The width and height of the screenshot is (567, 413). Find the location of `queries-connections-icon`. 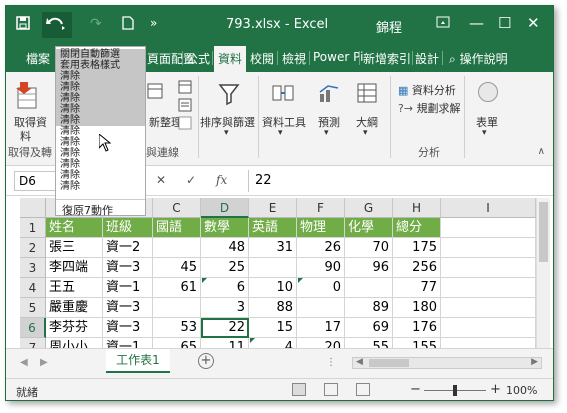

queries-connections-icon is located at coordinates (185, 87).